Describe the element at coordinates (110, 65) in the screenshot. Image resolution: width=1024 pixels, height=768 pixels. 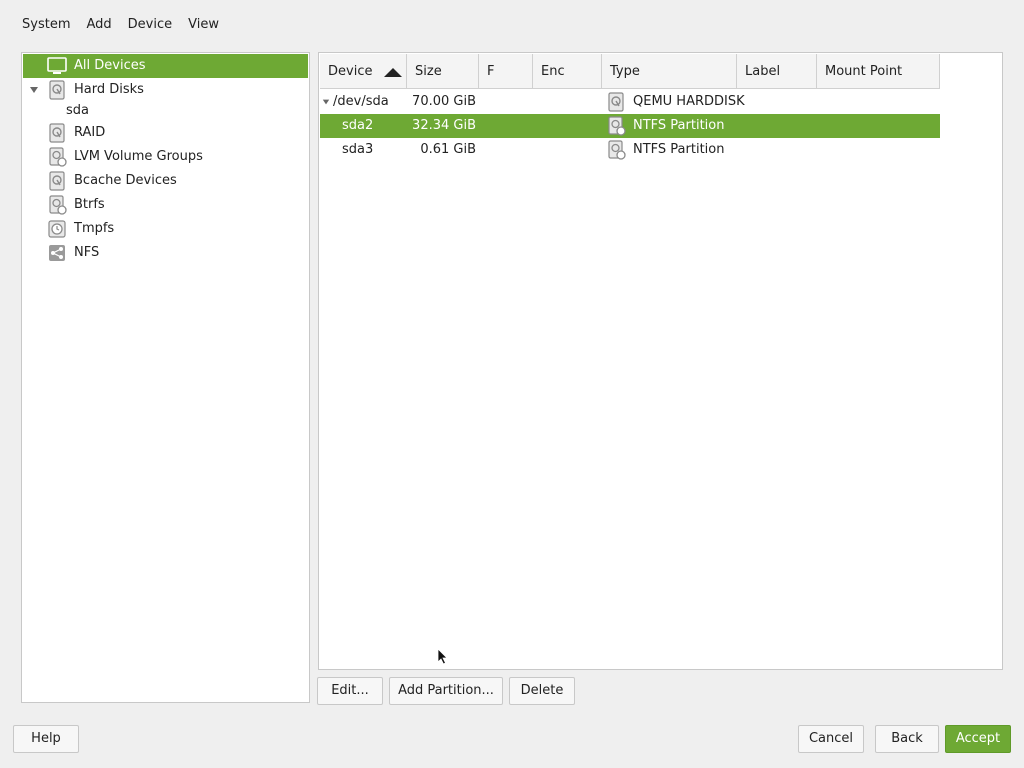
I see `tree-item-label: All Devices` at that location.